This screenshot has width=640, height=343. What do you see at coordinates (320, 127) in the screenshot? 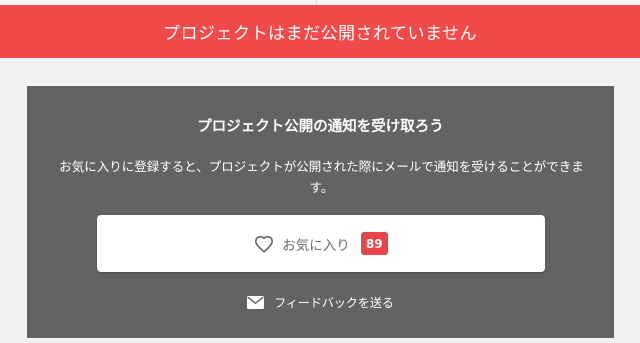
I see `card-title: プロジェクト公開の通知を受け取ろう` at bounding box center [320, 127].